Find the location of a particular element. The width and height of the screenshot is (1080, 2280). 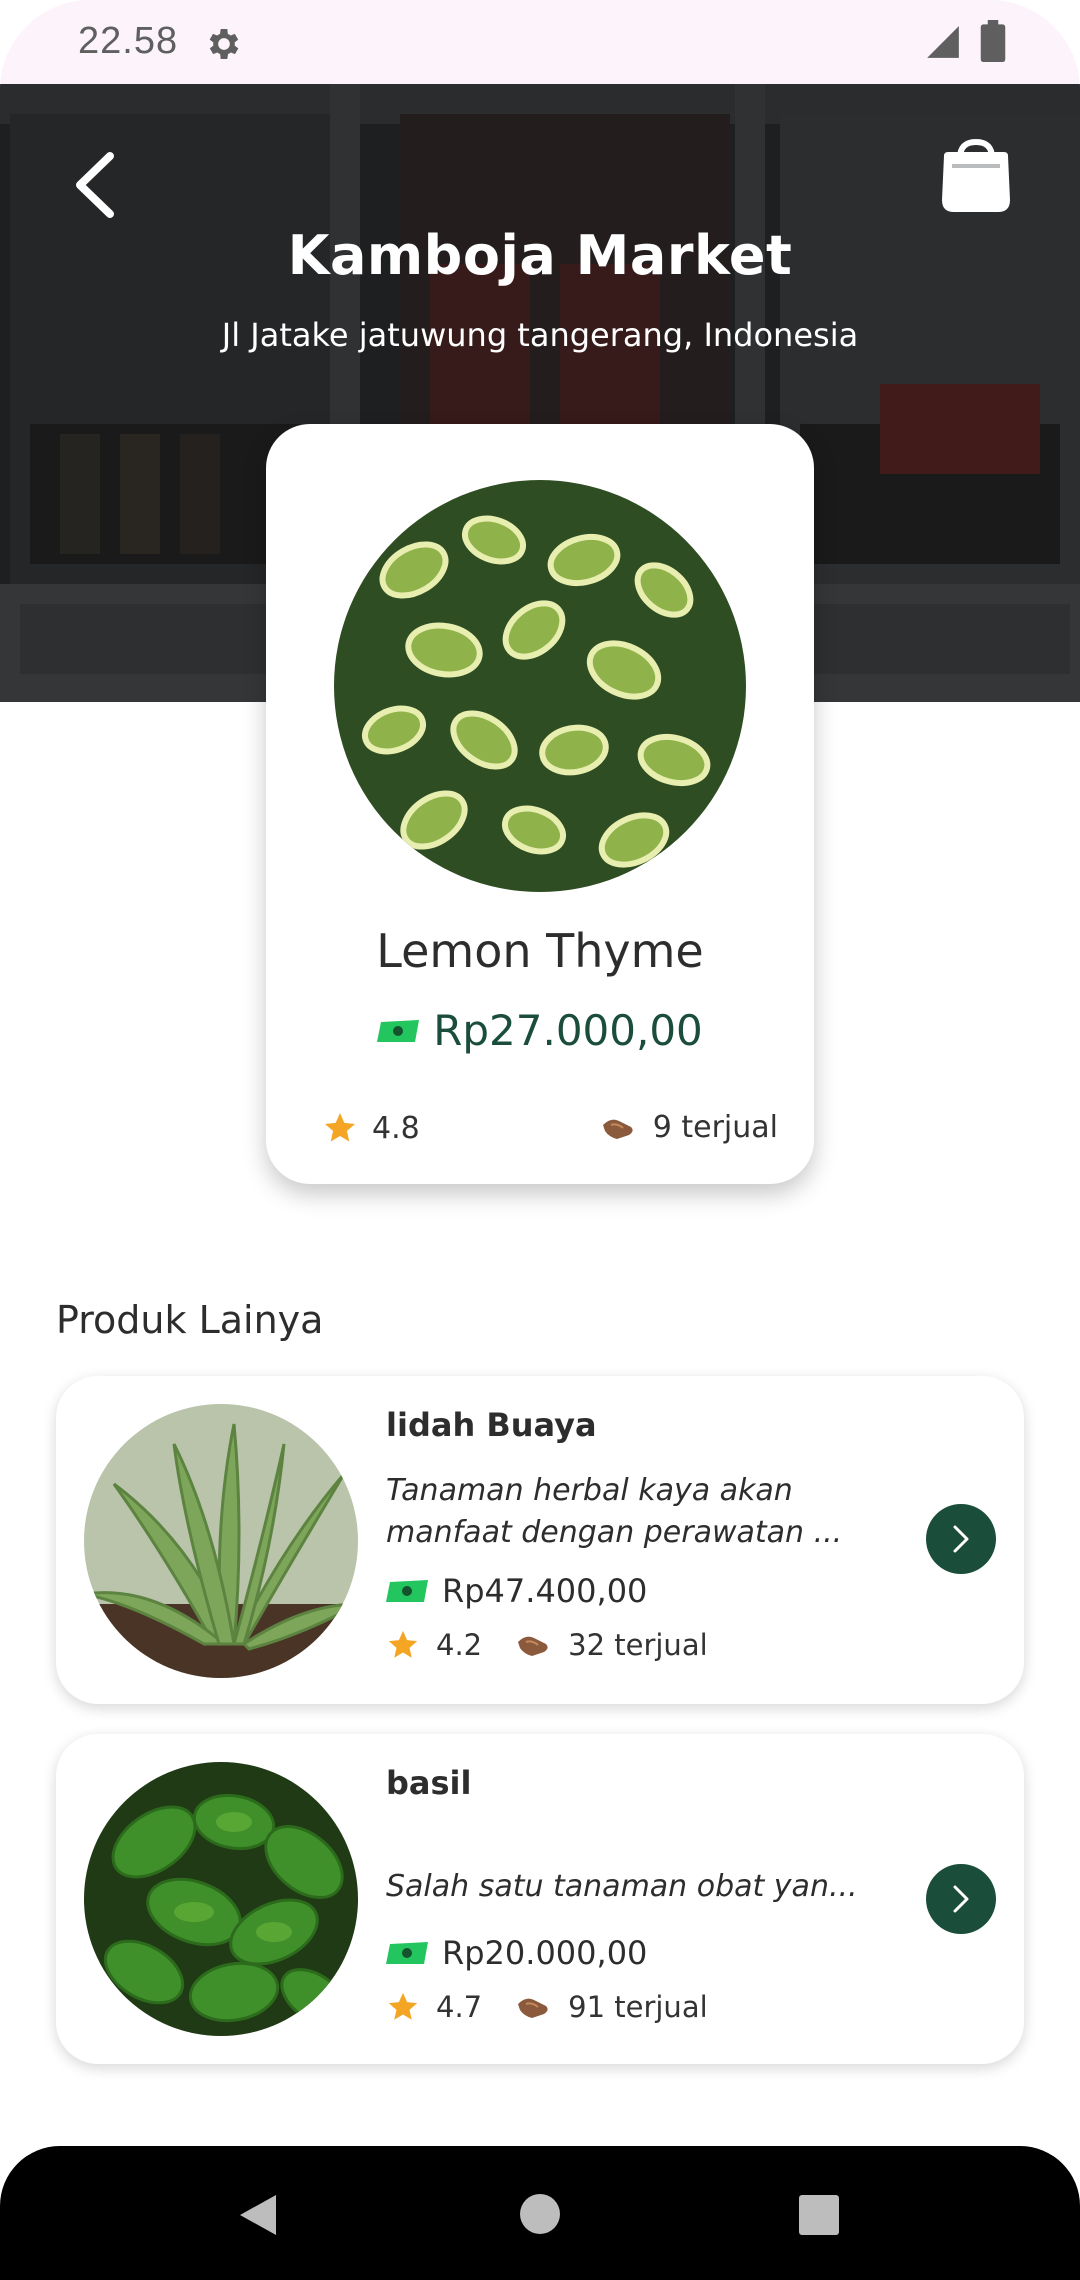

product-sold: 32 terjual is located at coordinates (638, 1645).